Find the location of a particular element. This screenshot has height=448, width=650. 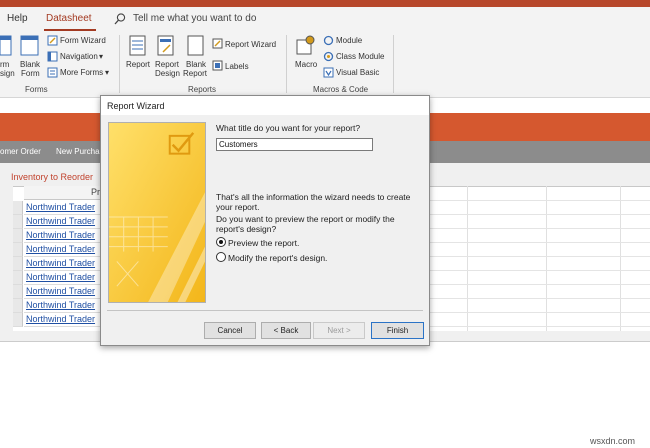

class-module-icon is located at coordinates (328, 56).